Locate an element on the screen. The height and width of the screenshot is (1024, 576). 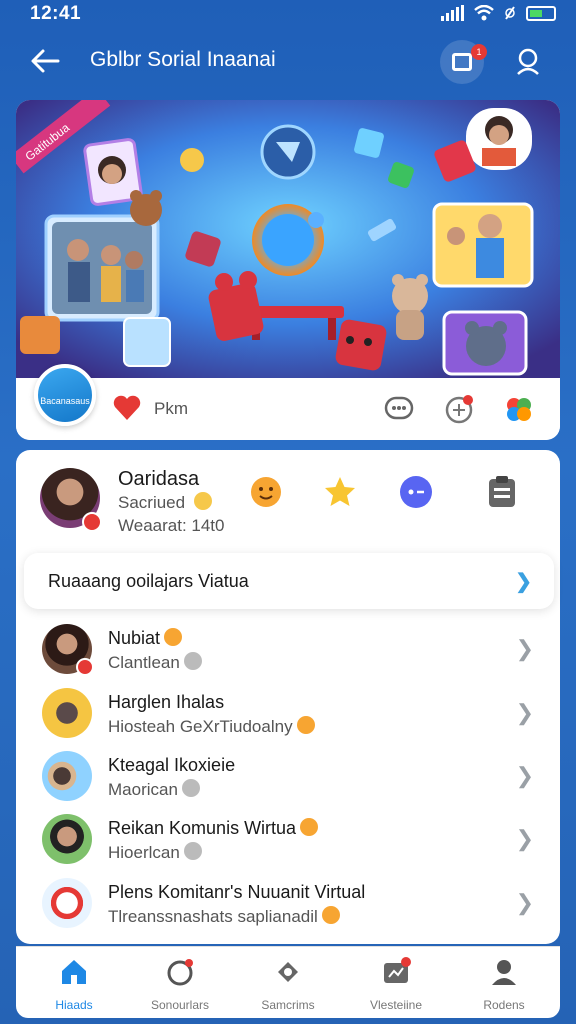
nav-item-community: Sonourlars is located at coordinates (180, 985).